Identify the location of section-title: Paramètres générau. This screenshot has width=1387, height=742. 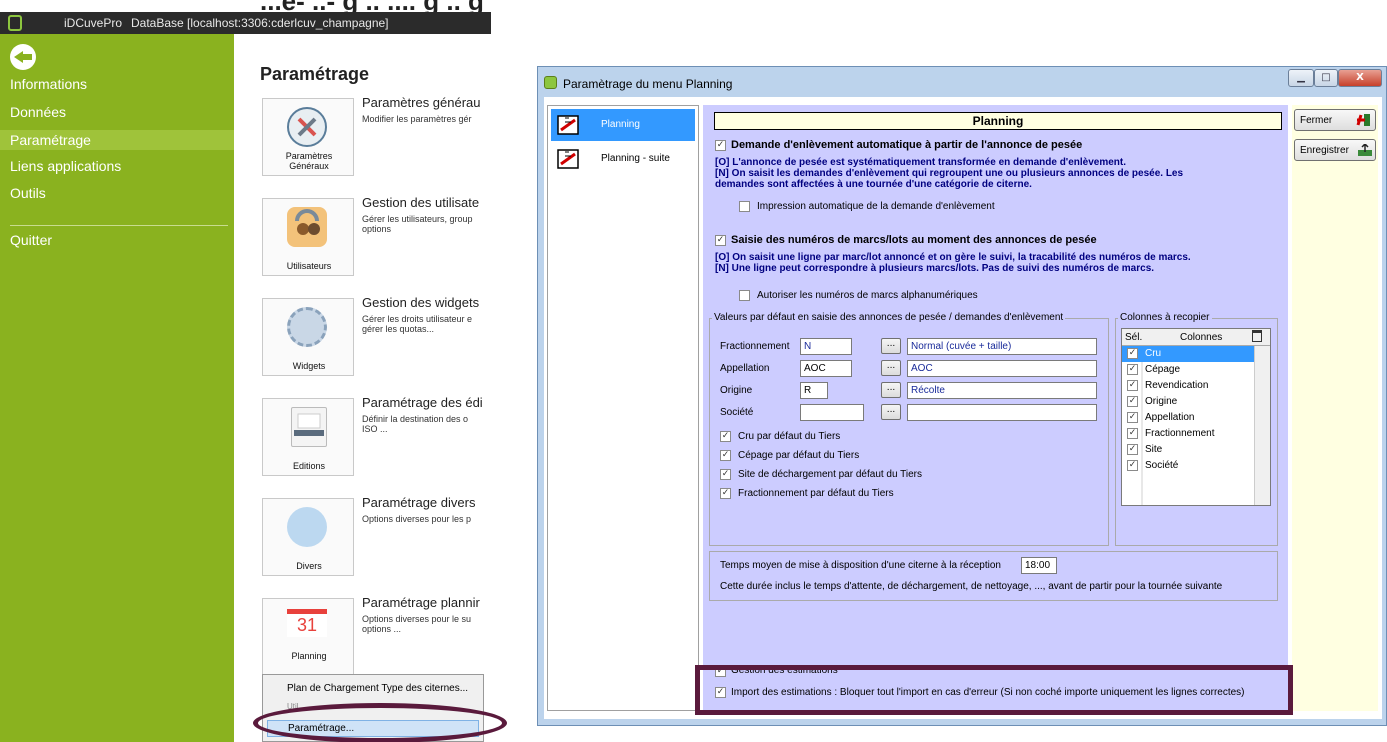
(426, 102).